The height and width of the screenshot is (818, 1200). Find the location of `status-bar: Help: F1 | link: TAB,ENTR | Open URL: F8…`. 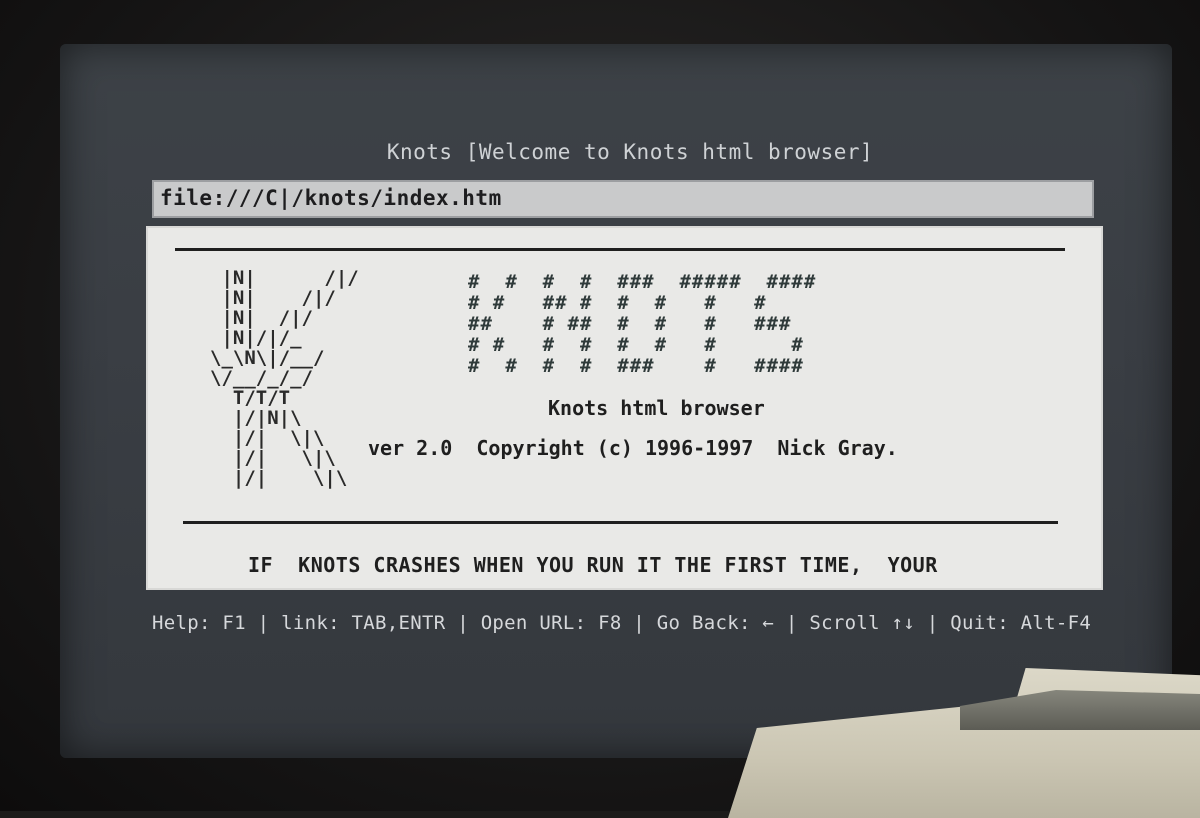

status-bar: Help: F1 | link: TAB,ENTR | Open URL: F8… is located at coordinates (622, 623).